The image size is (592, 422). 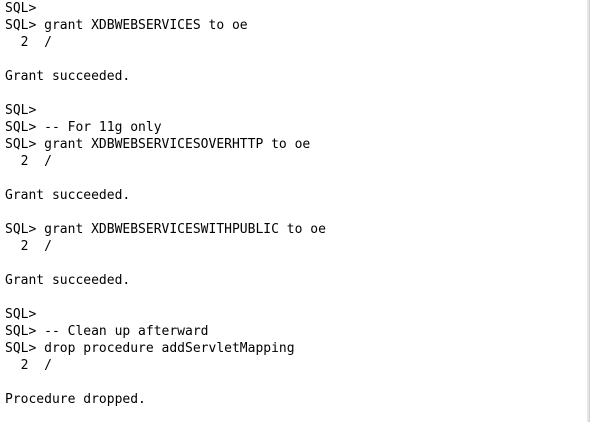 I want to click on terminal-line: SQL> grant XDBWEBSERVICES to oe, so click(x=126, y=25).